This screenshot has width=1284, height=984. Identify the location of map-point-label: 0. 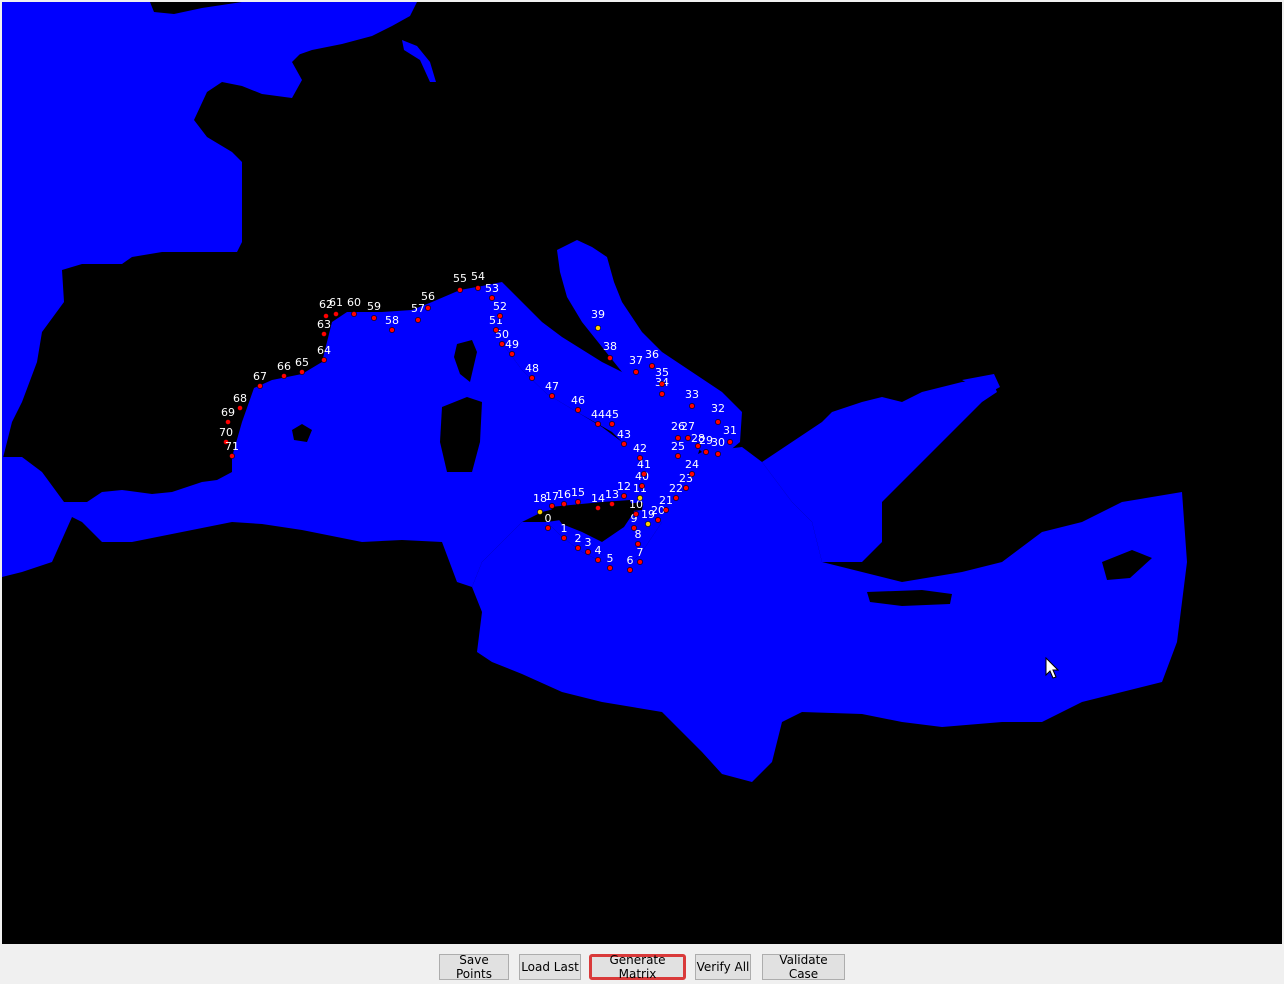
(548, 518).